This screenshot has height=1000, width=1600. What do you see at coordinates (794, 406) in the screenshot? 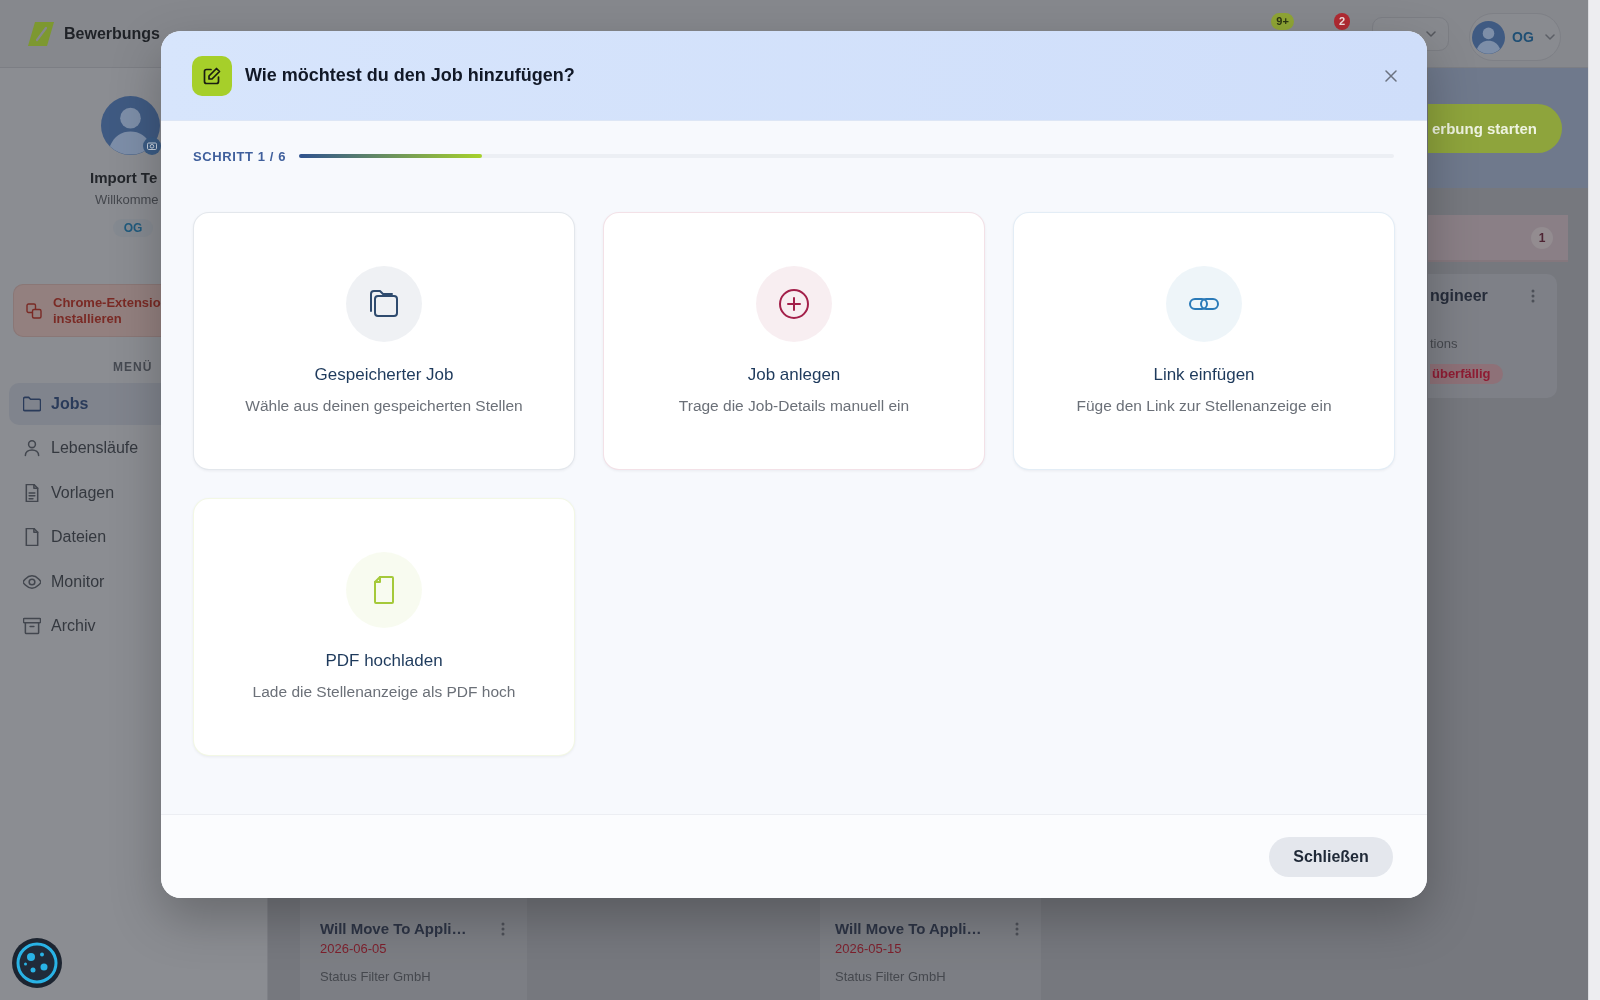
I see `option-description: Trage die Job-Details manuell ein` at bounding box center [794, 406].